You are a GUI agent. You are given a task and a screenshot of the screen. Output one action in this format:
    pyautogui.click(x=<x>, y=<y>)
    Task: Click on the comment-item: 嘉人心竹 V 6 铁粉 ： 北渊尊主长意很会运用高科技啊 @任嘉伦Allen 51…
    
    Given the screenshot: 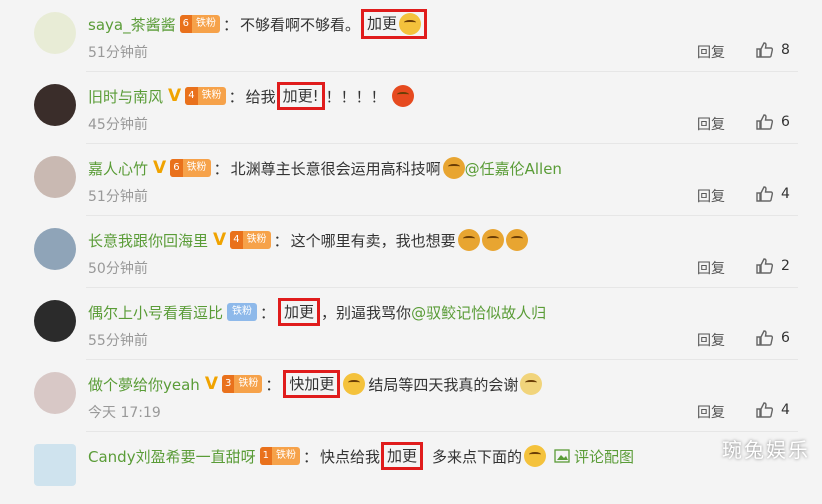 What is the action you would take?
    pyautogui.click(x=411, y=180)
    